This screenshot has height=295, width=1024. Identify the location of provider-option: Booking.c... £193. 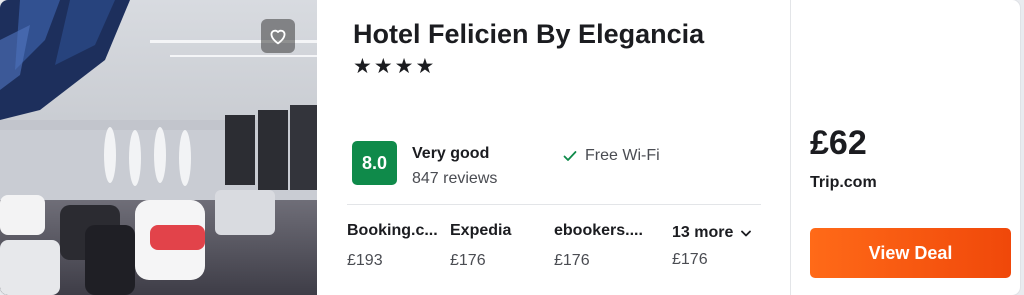
(392, 246).